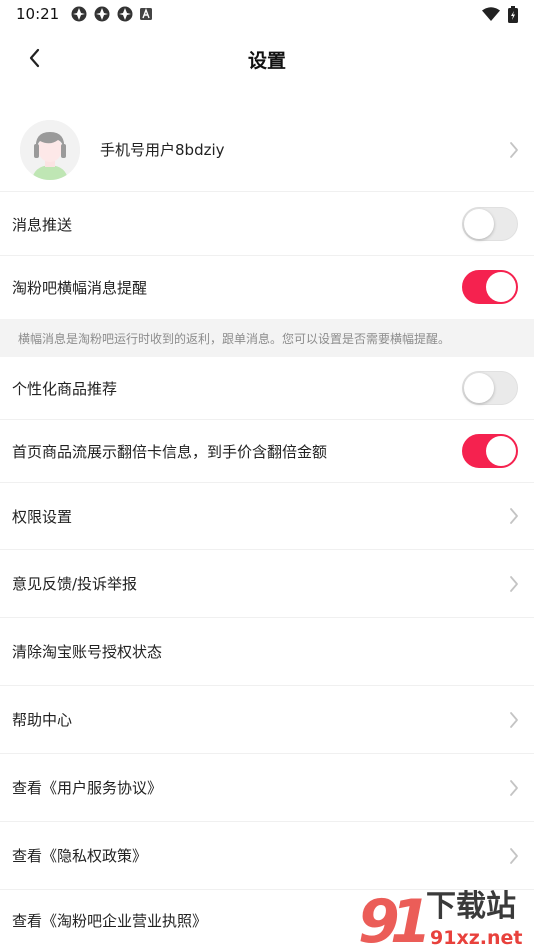 This screenshot has height=950, width=534. Describe the element at coordinates (471, 906) in the screenshot. I see `watermark-line1: 下载站` at that location.